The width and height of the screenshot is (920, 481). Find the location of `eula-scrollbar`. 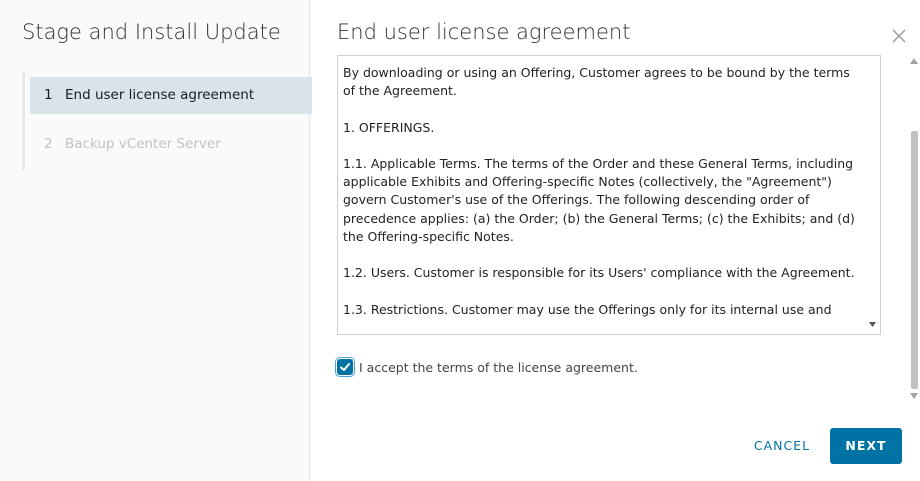

eula-scrollbar is located at coordinates (872, 195).